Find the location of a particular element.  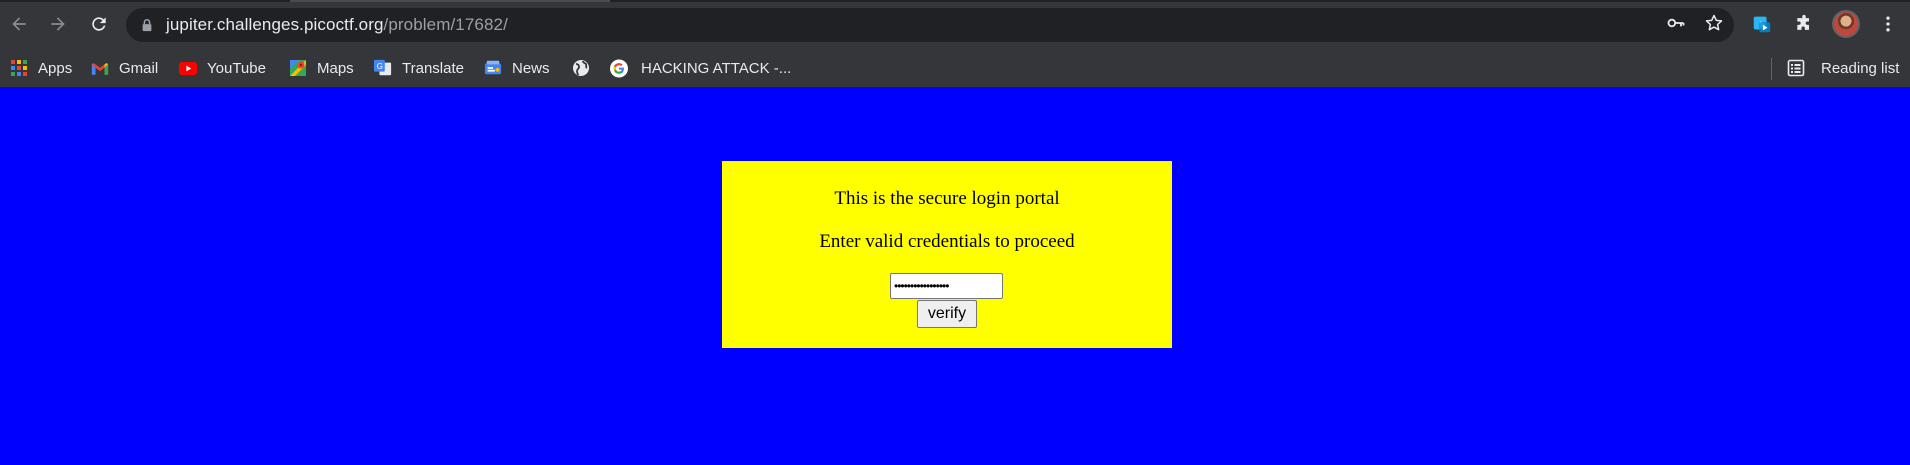

maps-icon is located at coordinates (298, 68).